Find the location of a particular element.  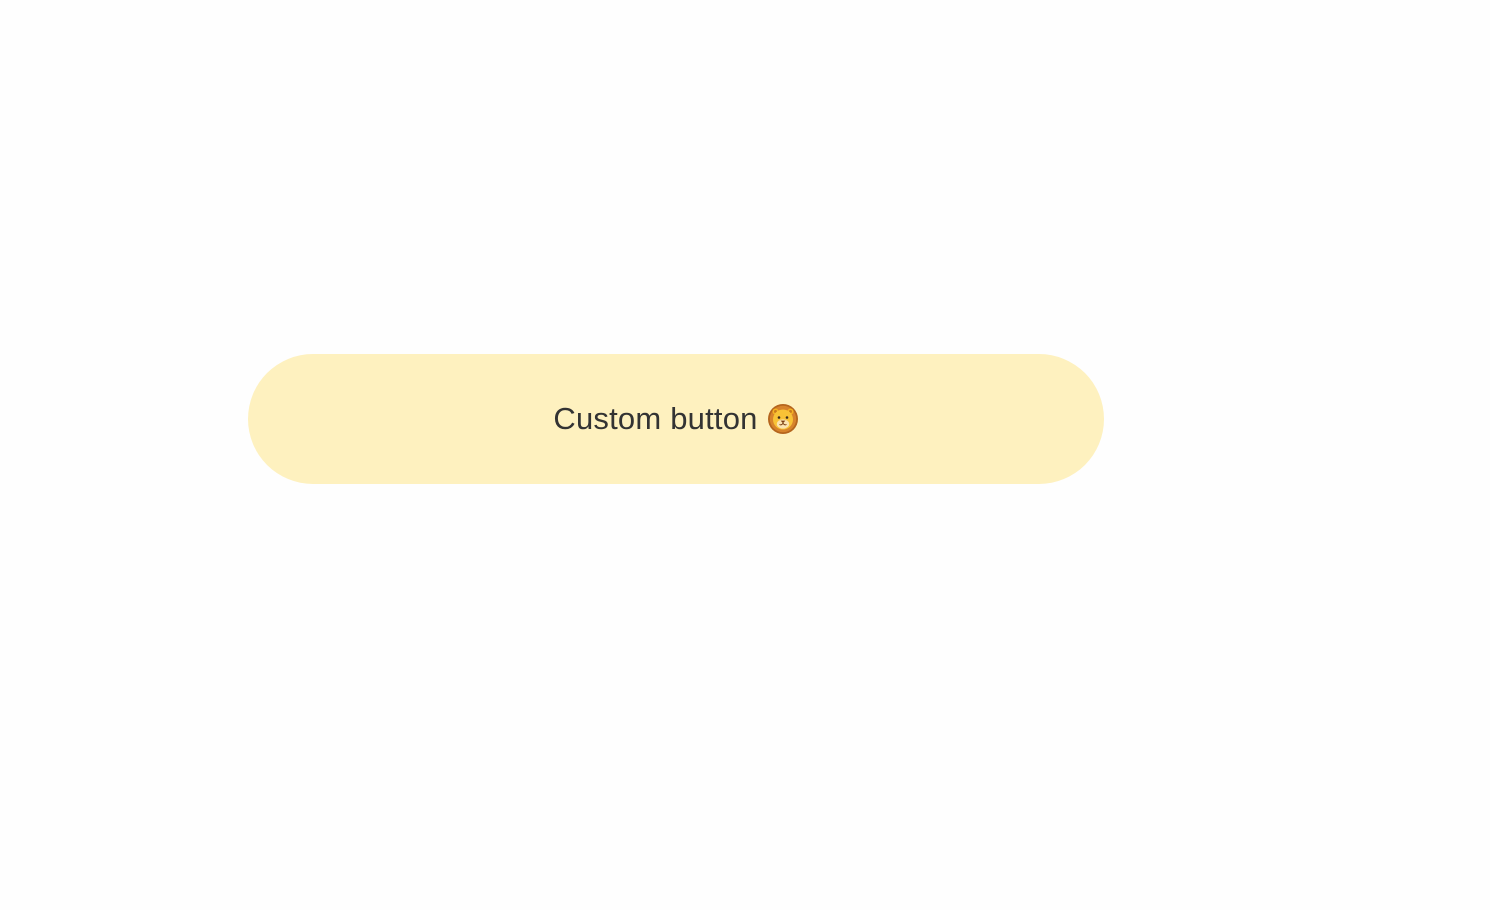

custom-button: Custom button is located at coordinates (676, 419).